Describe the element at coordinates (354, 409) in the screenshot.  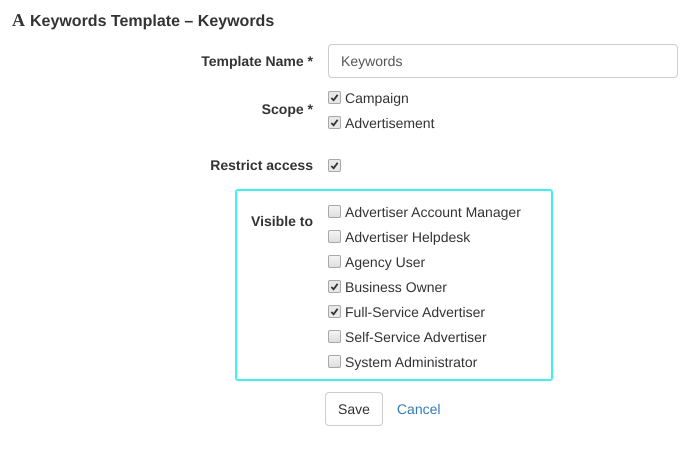
I see `save-button: Save` at that location.